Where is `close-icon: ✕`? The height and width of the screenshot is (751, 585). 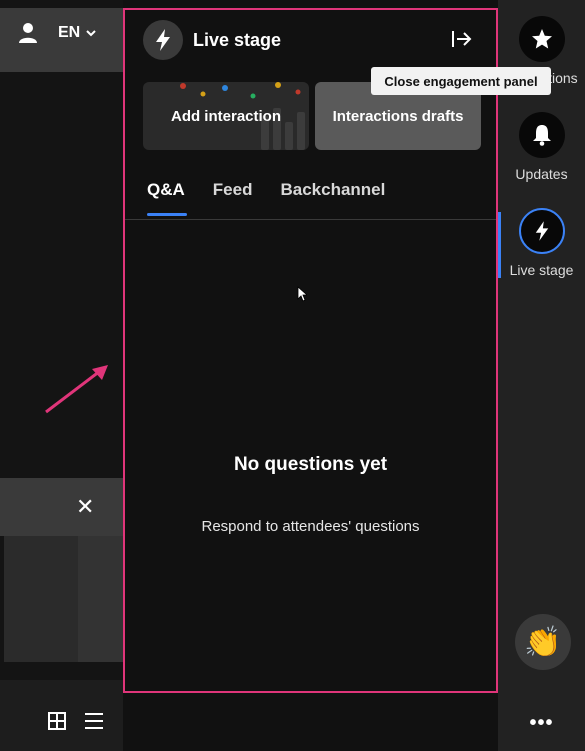 close-icon: ✕ is located at coordinates (85, 507).